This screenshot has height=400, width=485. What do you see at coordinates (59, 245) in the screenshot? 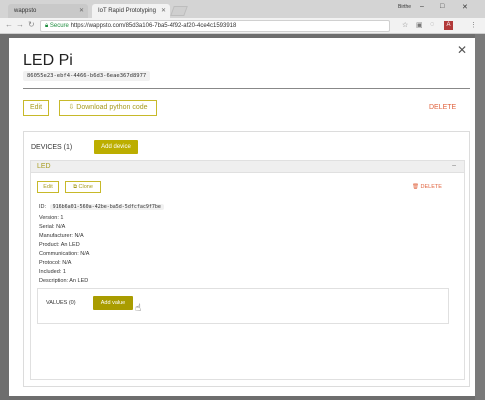
I see `device-product: Product: An LED` at bounding box center [59, 245].